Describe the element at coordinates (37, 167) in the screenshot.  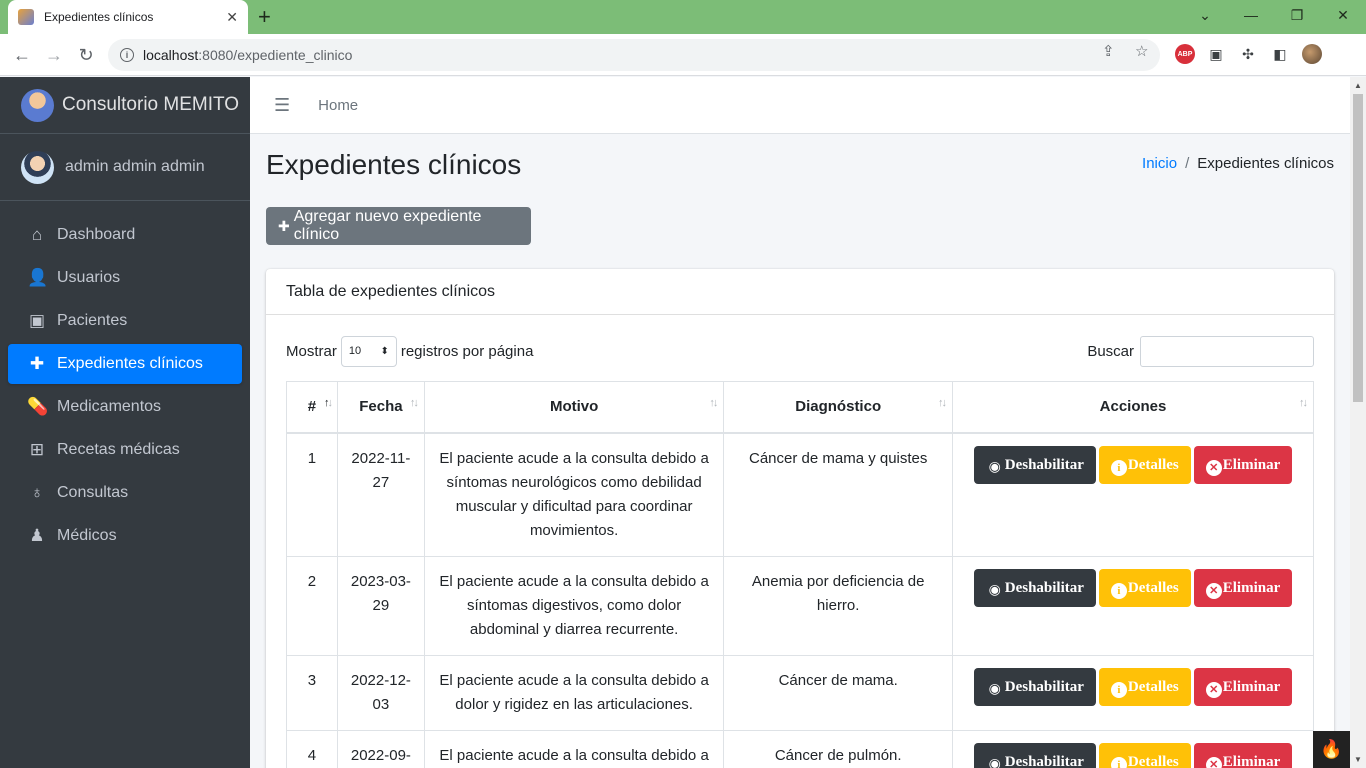
I see `user-avatar` at that location.